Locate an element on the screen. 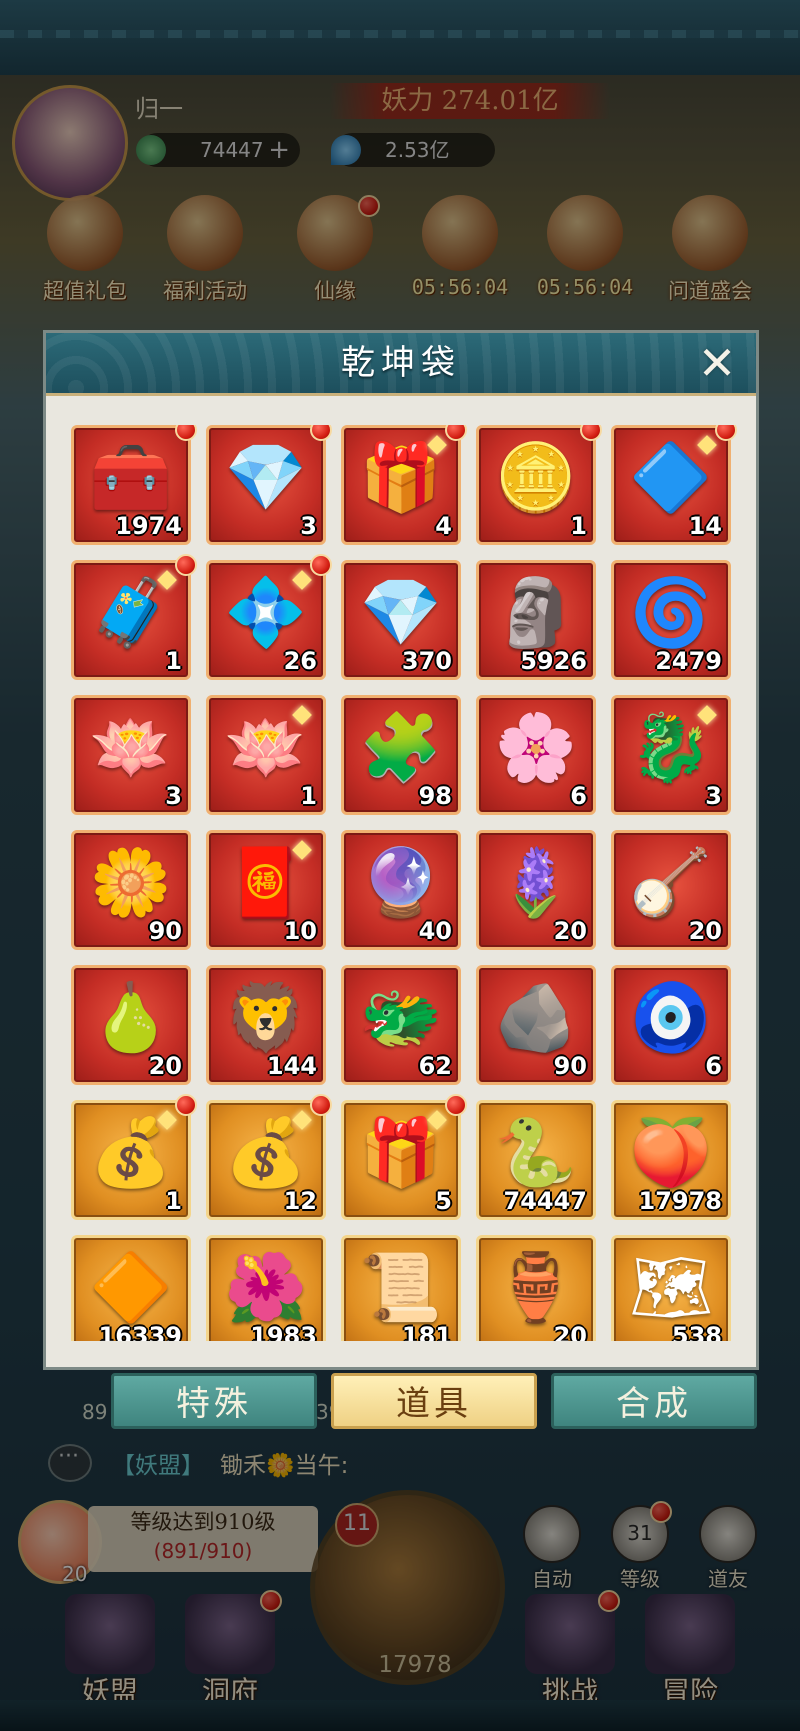 The height and width of the screenshot is (1731, 800). item-slot: 🪷 3 is located at coordinates (131, 755).